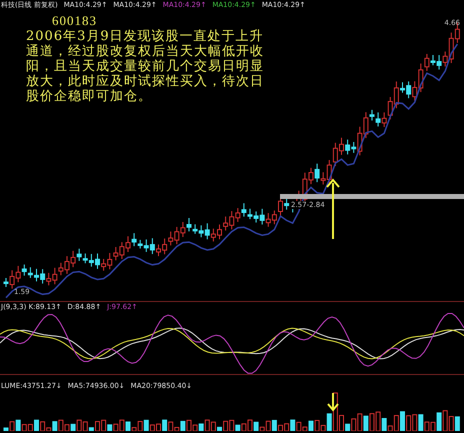 The height and width of the screenshot is (433, 464). Describe the element at coordinates (333, 208) in the screenshot. I see `up-arrow-icon` at that location.